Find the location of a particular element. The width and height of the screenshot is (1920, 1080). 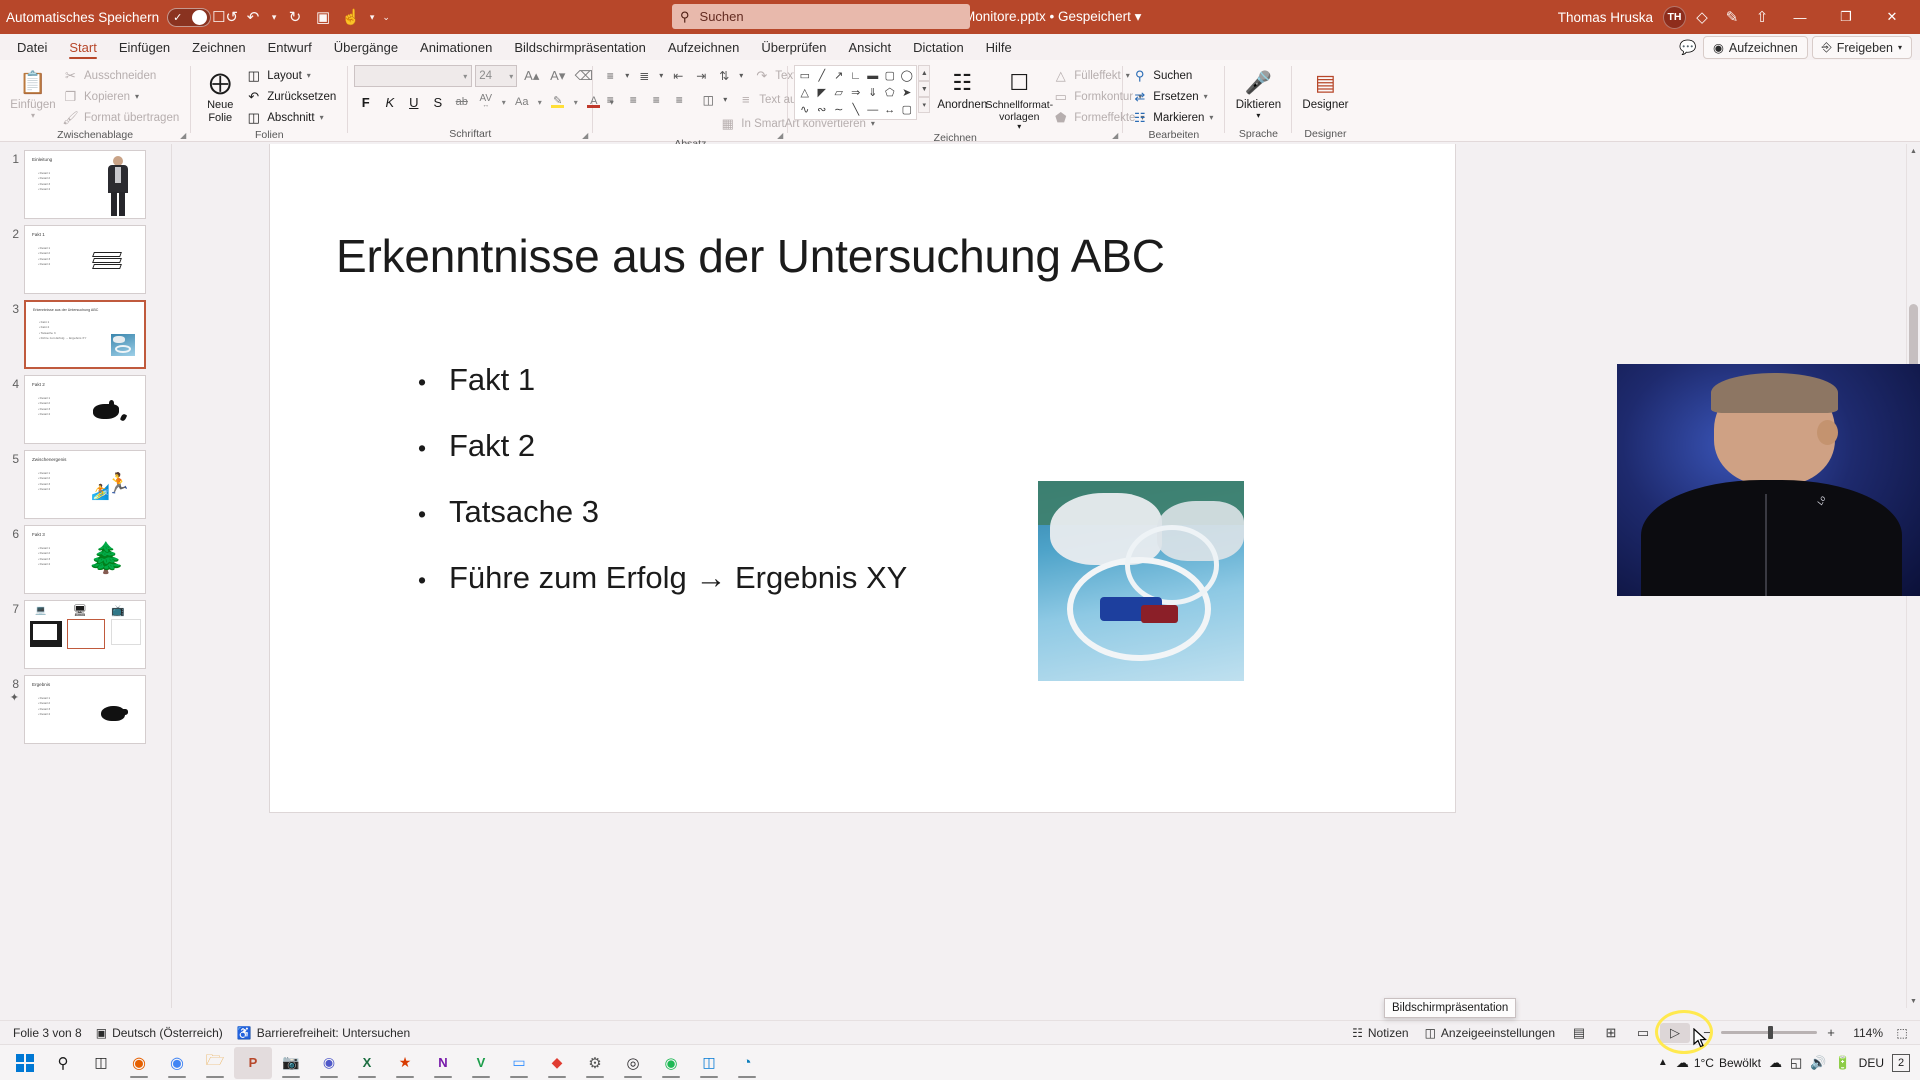

shape-arrow: ↗ is located at coordinates (838, 75).